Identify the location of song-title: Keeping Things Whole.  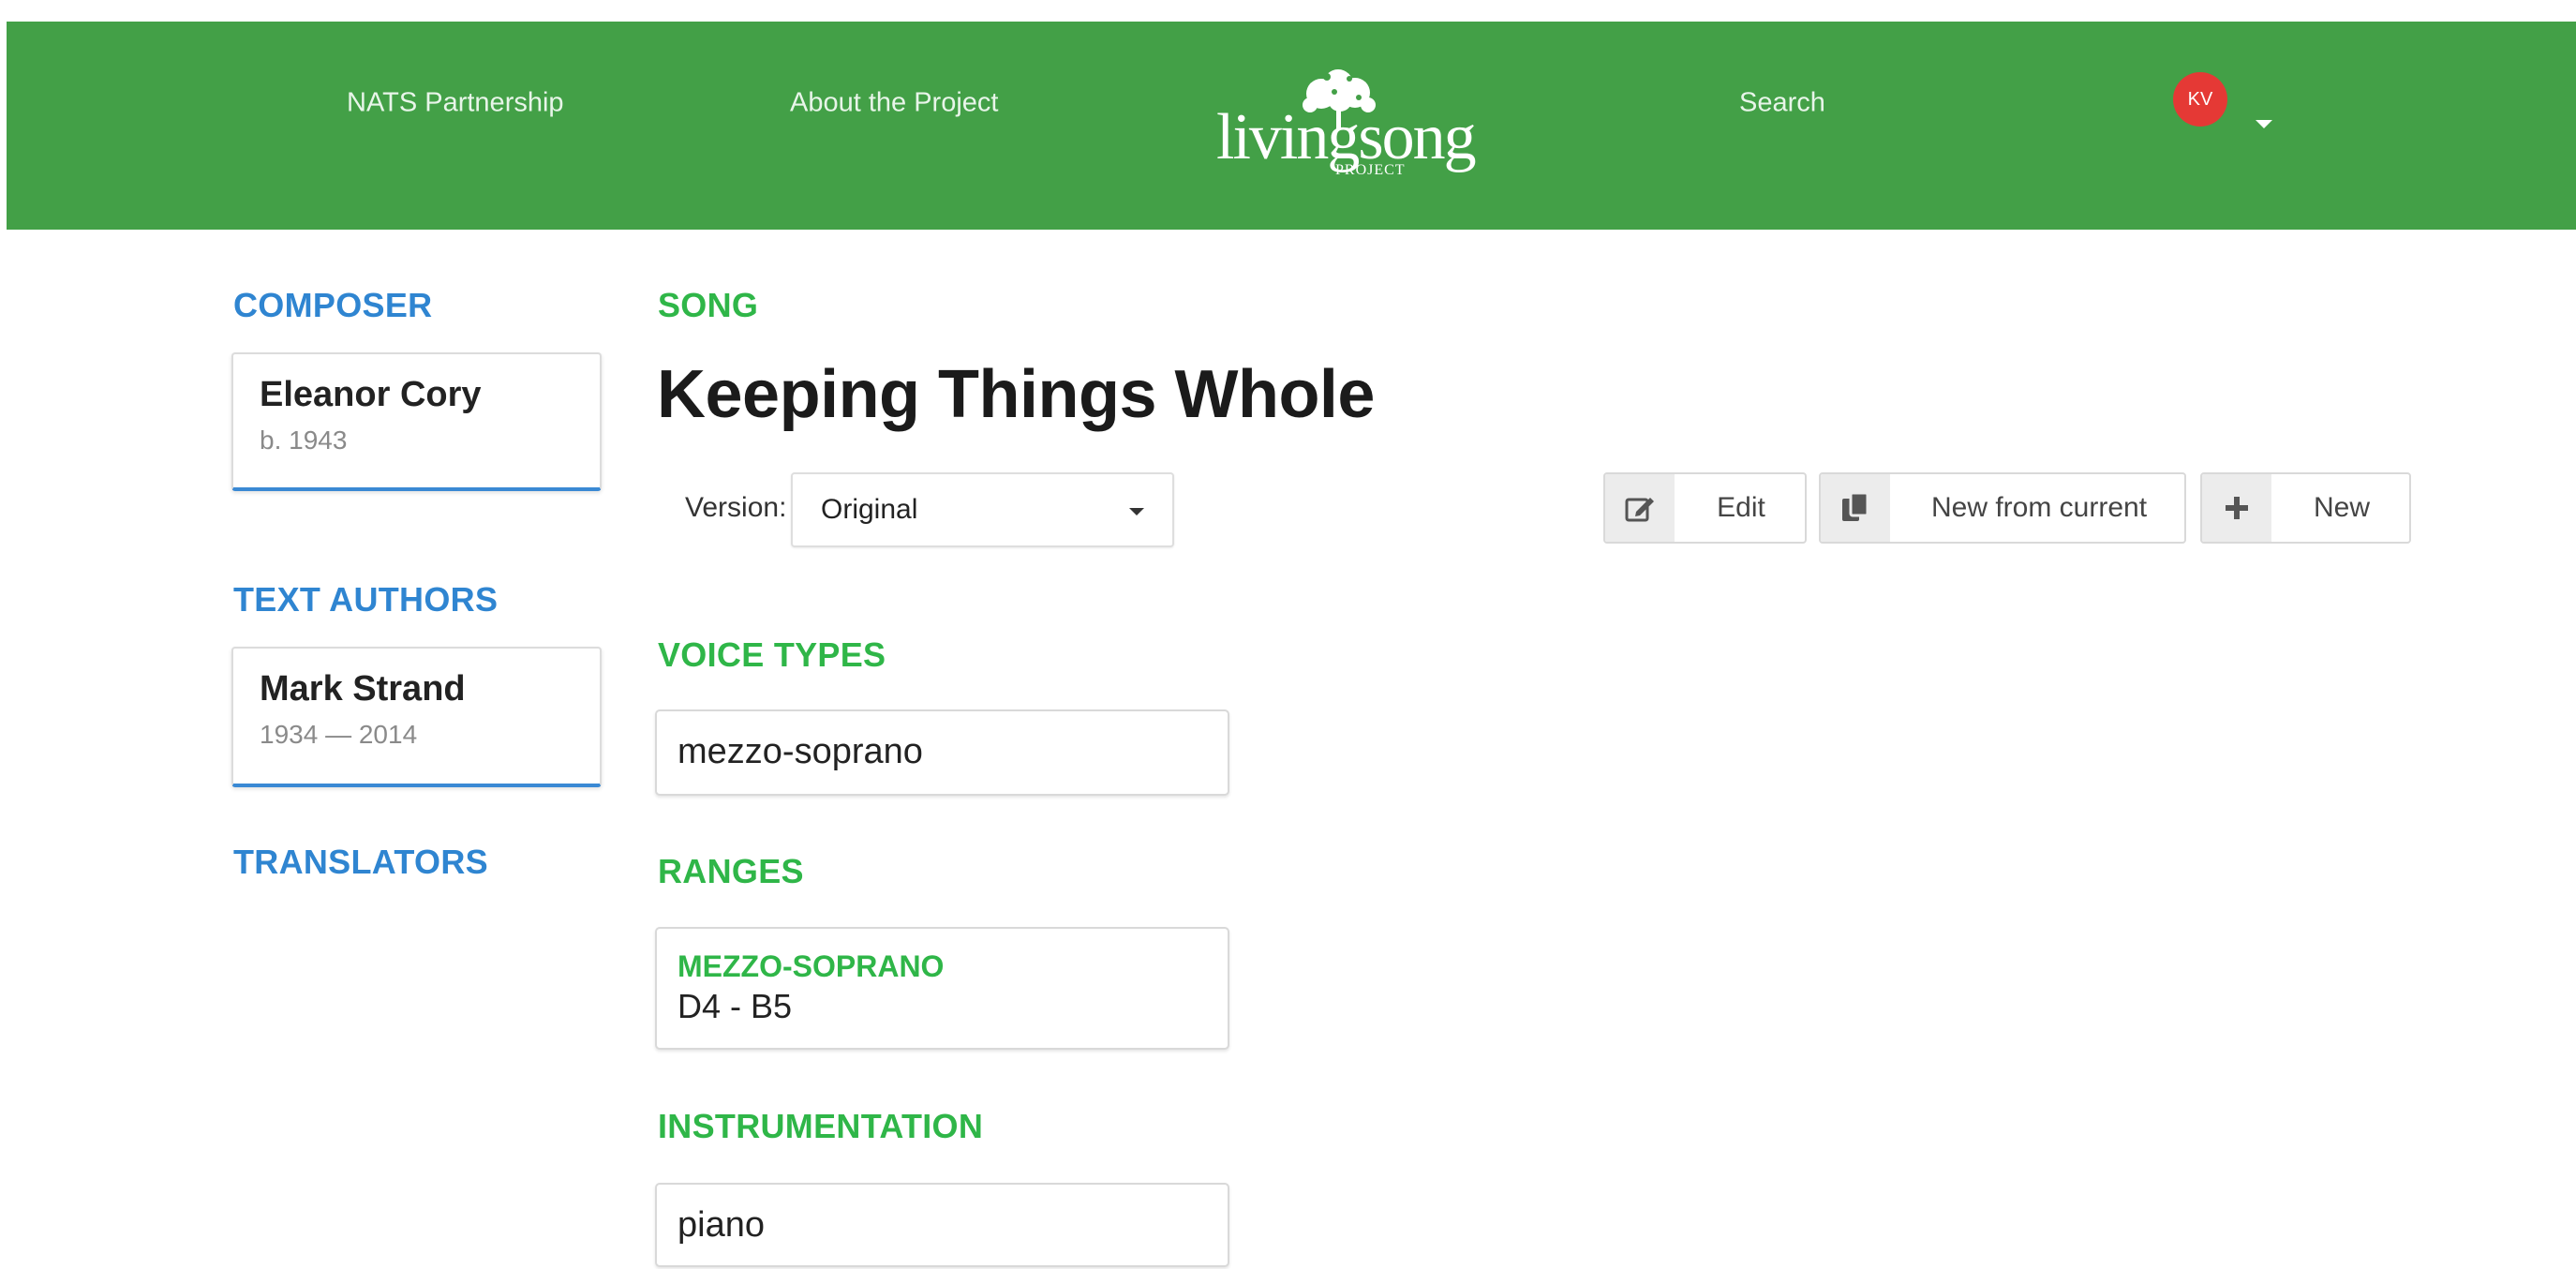
(1016, 394).